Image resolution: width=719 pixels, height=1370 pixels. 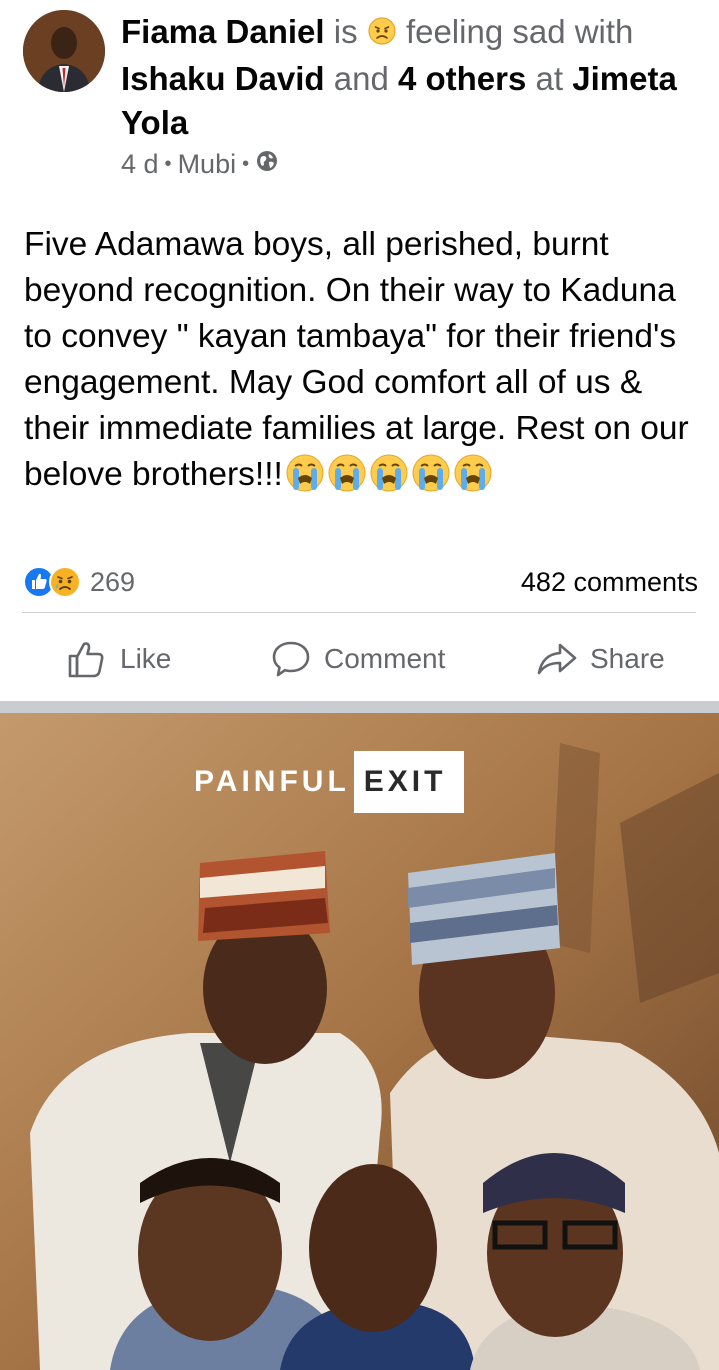 I want to click on feeling-text: feeling sad with, so click(x=519, y=31).